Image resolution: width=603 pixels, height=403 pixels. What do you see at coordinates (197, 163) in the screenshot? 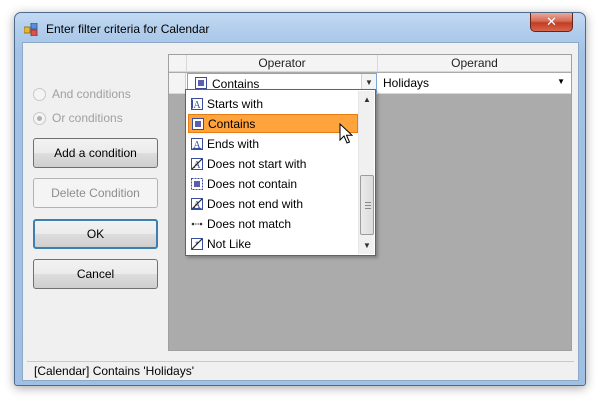
I see `does-not-start-with-icon: A` at bounding box center [197, 163].